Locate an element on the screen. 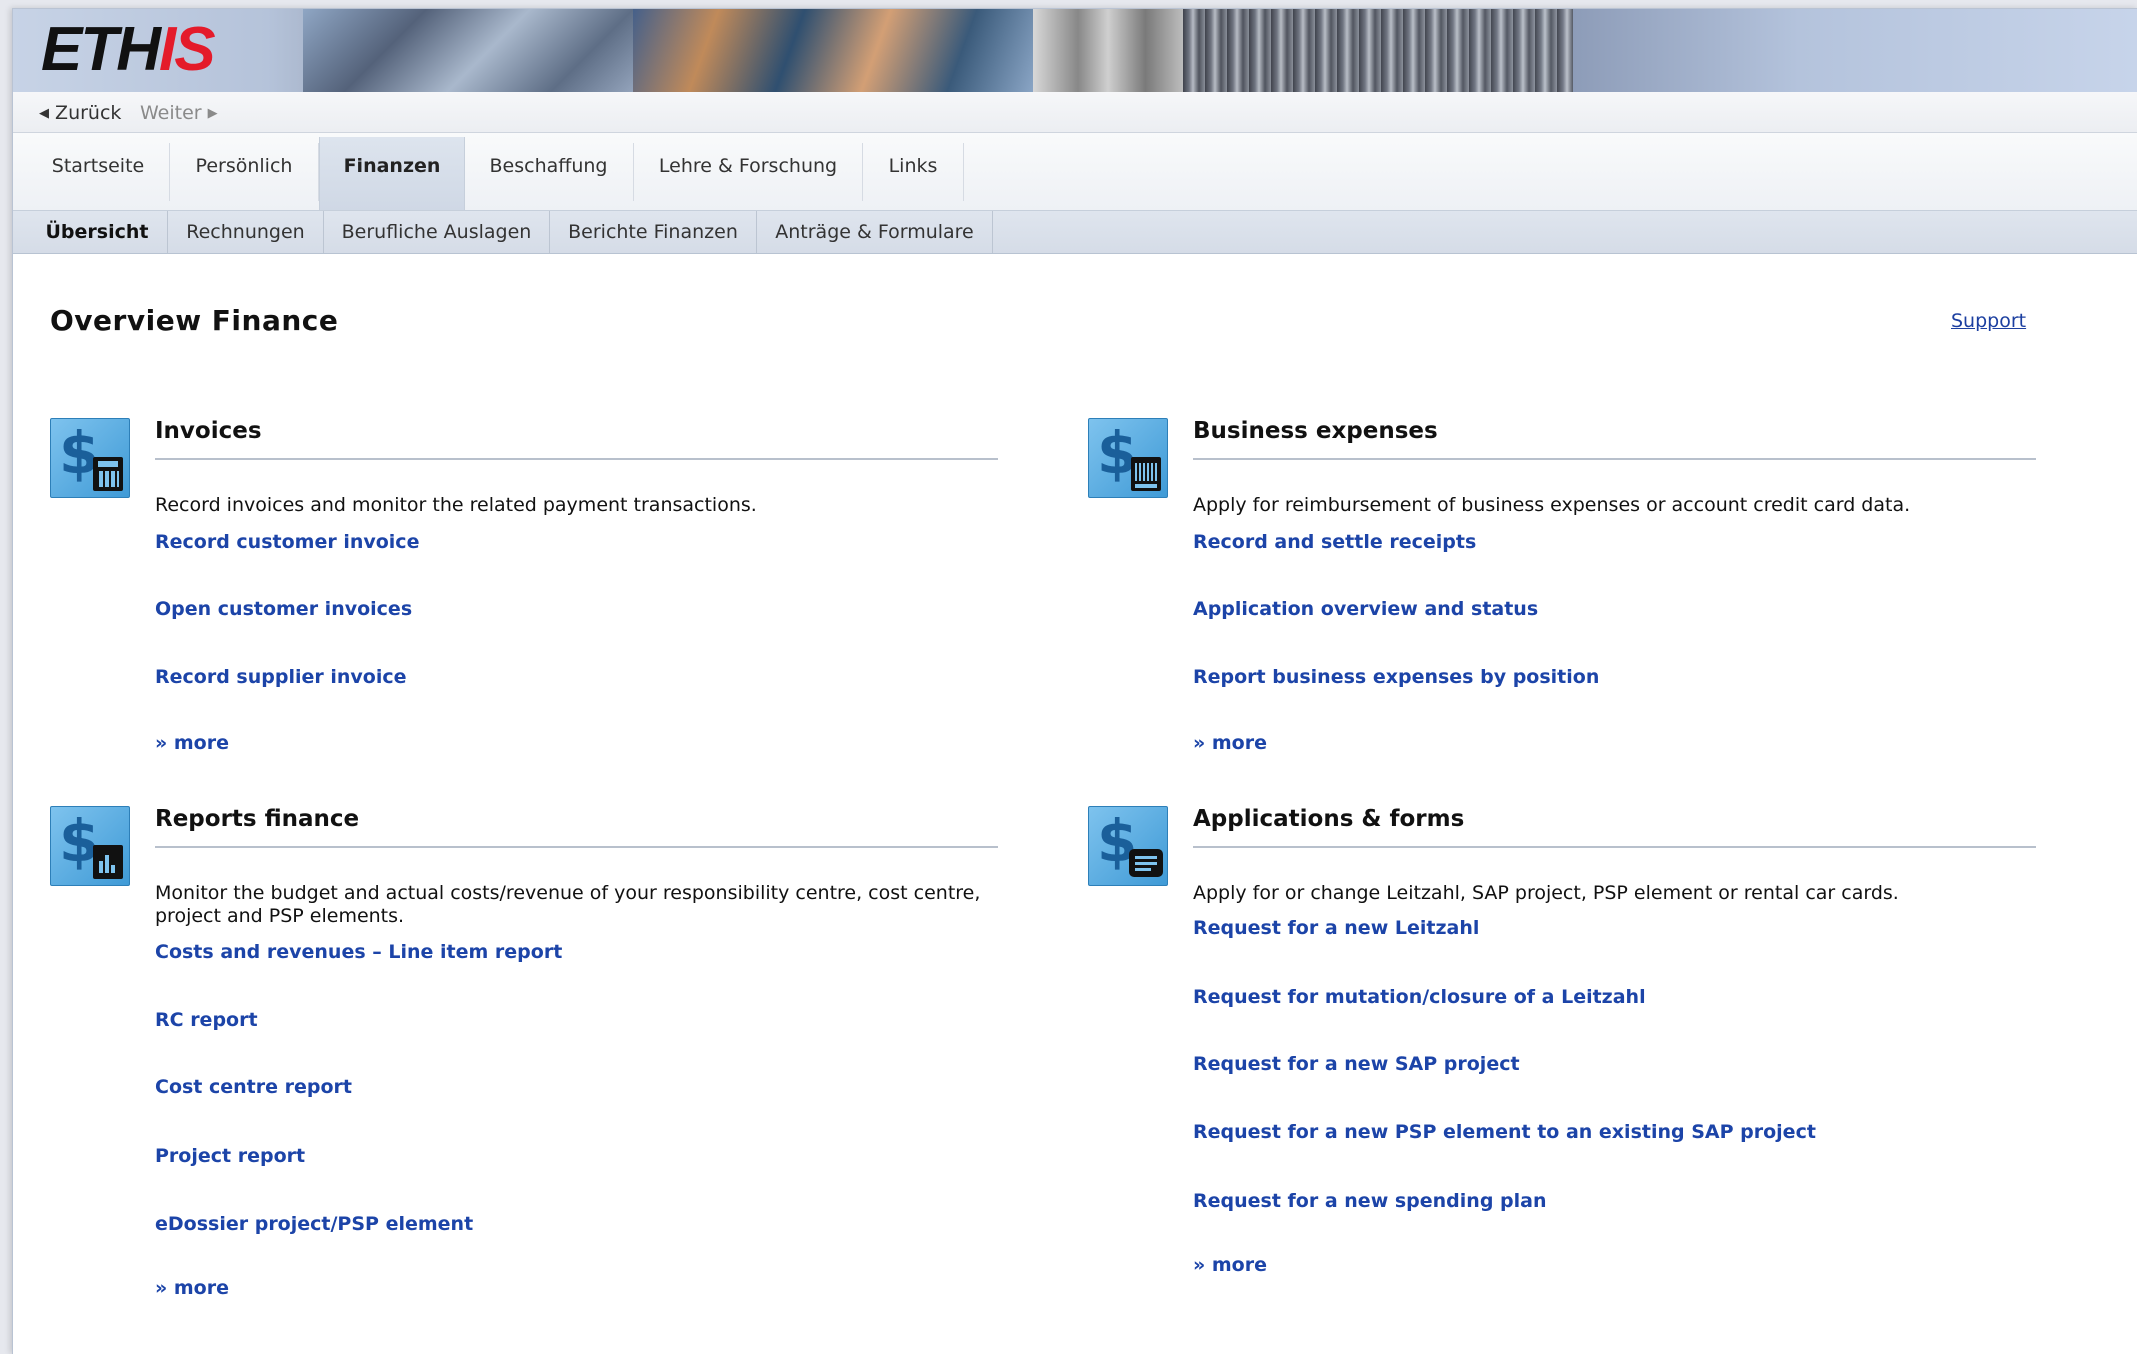 This screenshot has height=1354, width=2137. tab-finanzen: Finanzen is located at coordinates (392, 173).